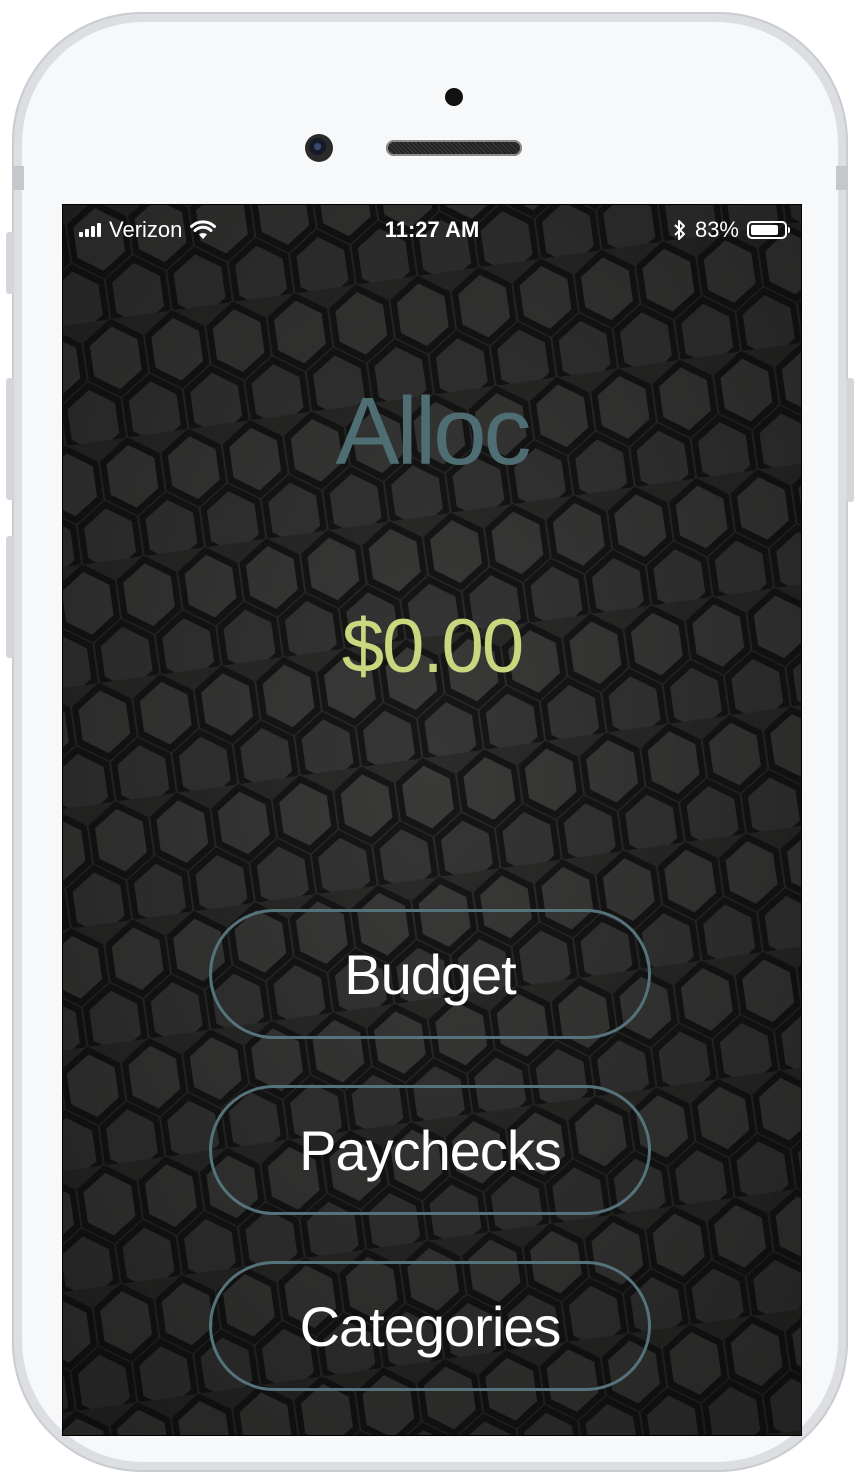 The width and height of the screenshot is (860, 1472). Describe the element at coordinates (430, 1150) in the screenshot. I see `paychecks-button: Paychecks` at that location.